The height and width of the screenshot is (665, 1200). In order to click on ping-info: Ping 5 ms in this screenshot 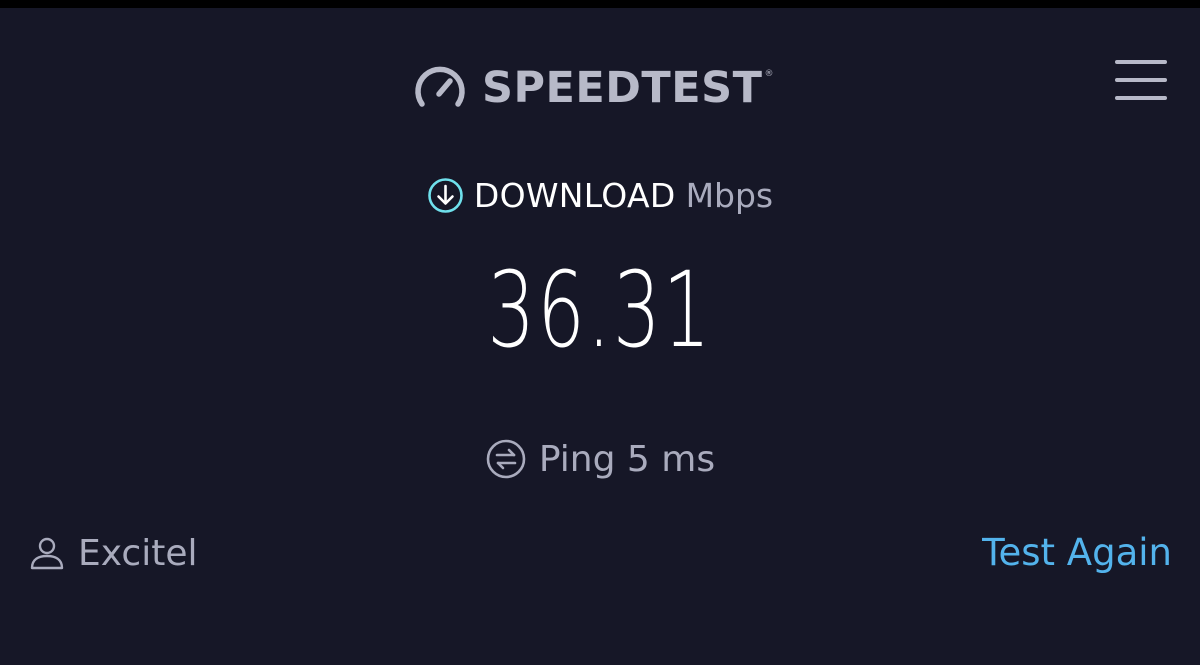, I will do `click(600, 459)`.